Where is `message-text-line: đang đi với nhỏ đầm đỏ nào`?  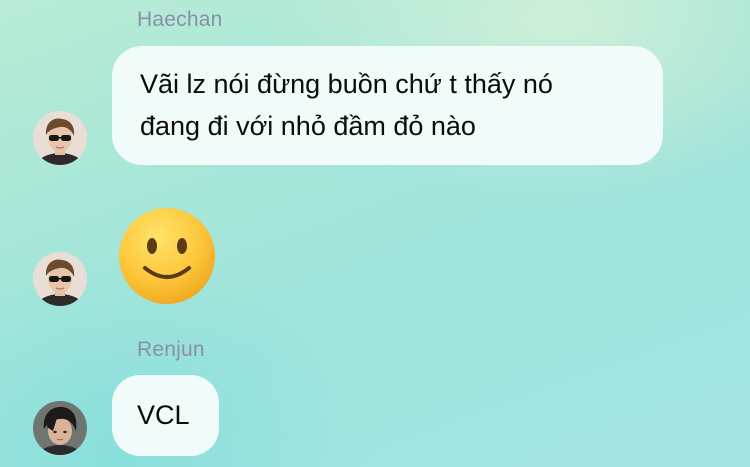 message-text-line: đang đi với nhỏ đầm đỏ nào is located at coordinates (308, 126).